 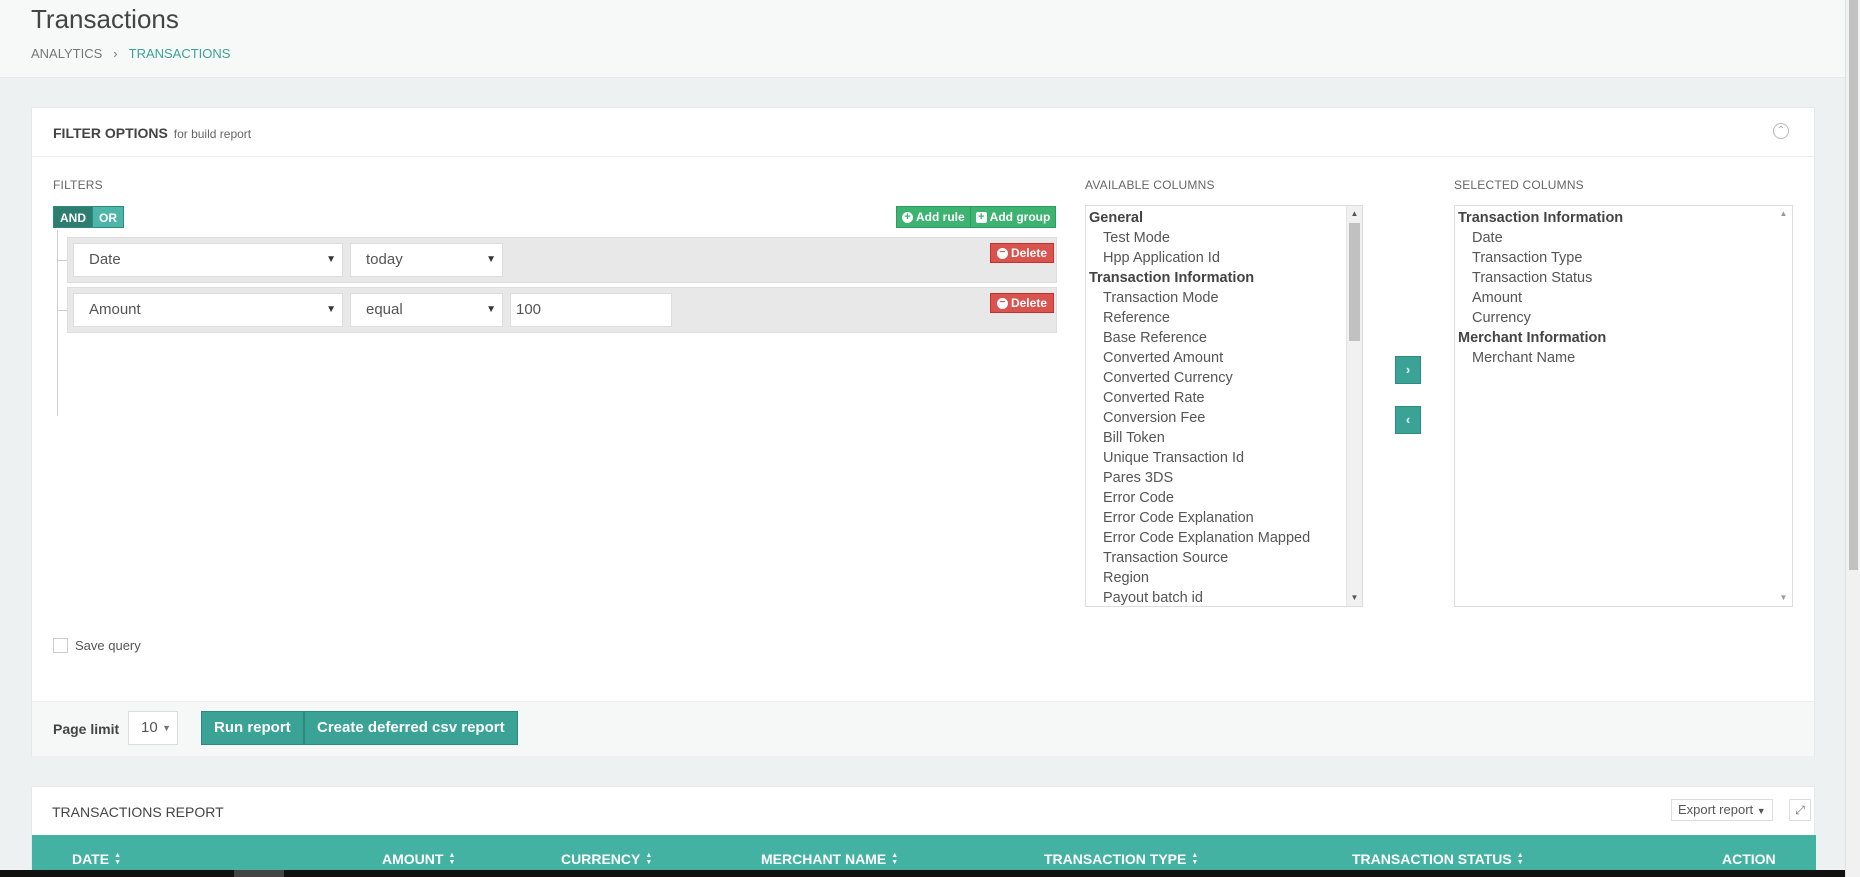 I want to click on rule-field-select: Amount ▼, so click(x=208, y=310).